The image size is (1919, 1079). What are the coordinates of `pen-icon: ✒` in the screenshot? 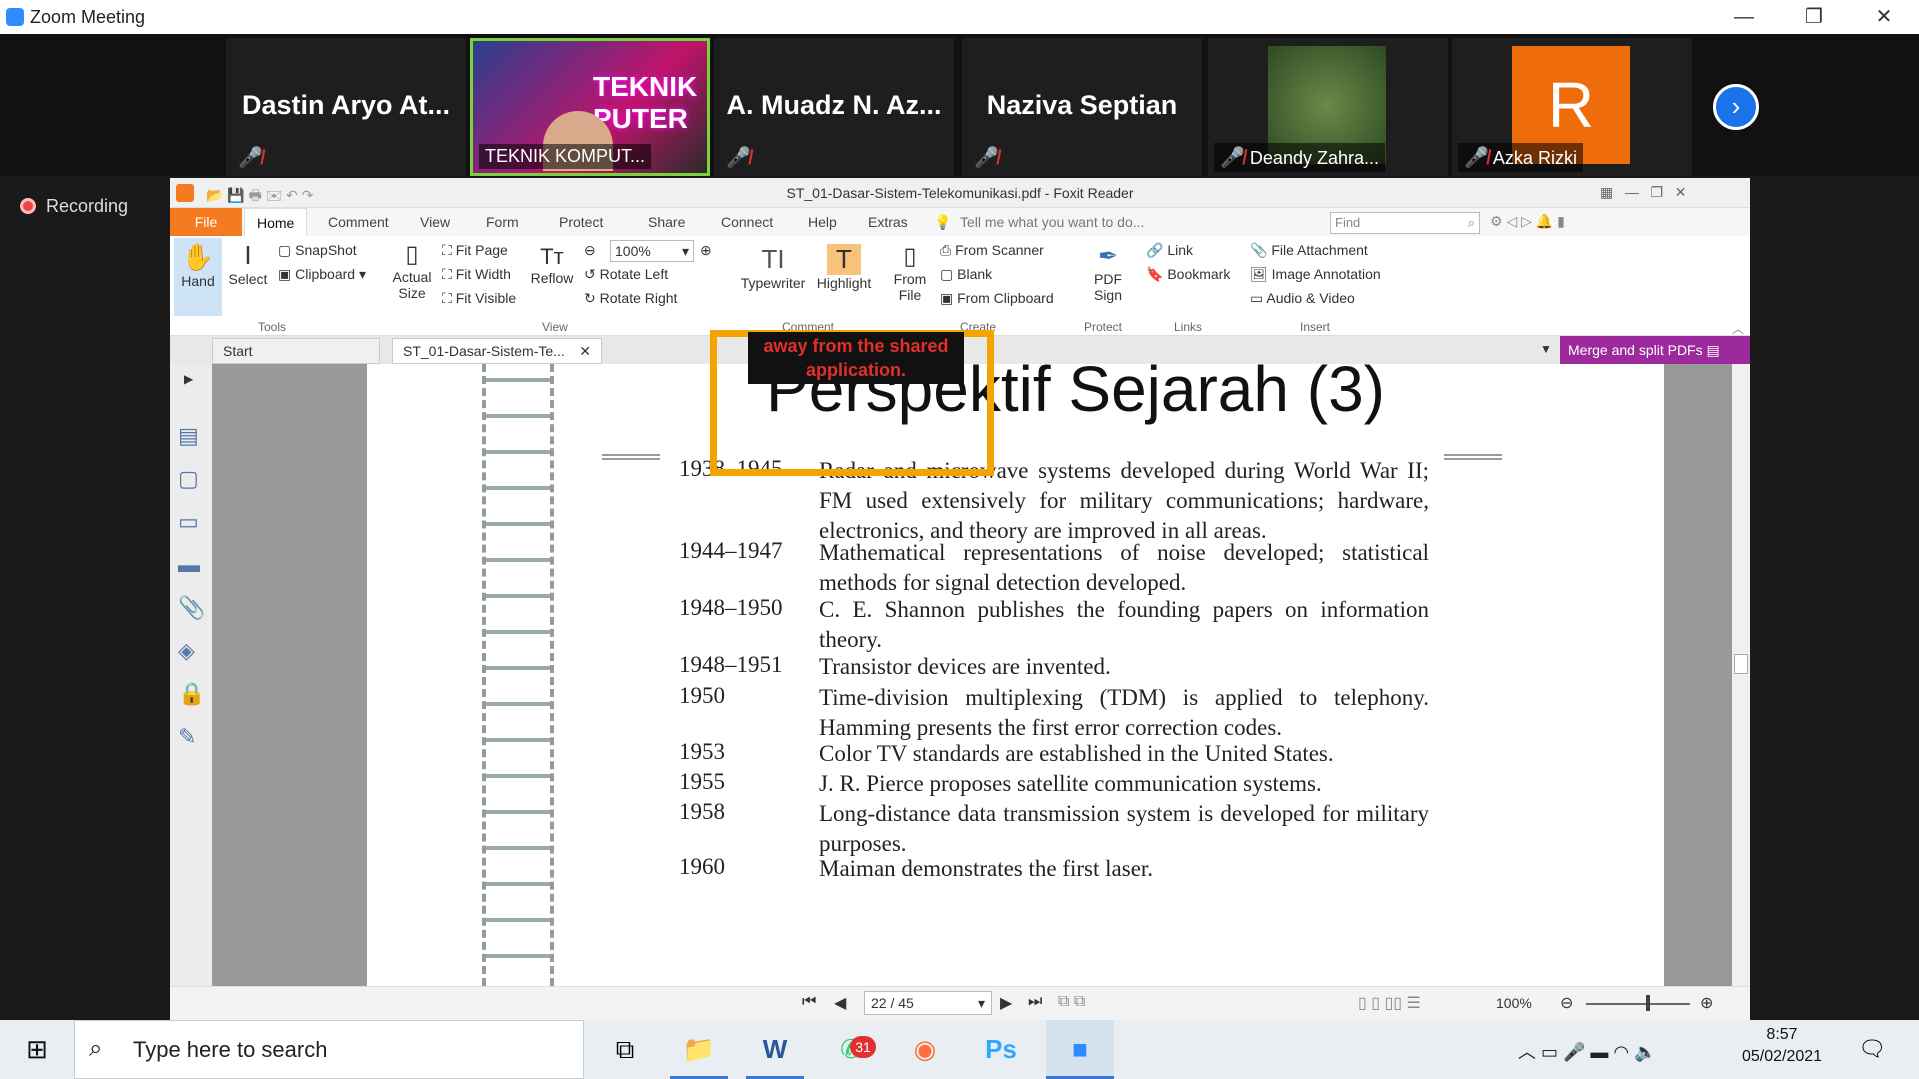 It's located at (1108, 256).